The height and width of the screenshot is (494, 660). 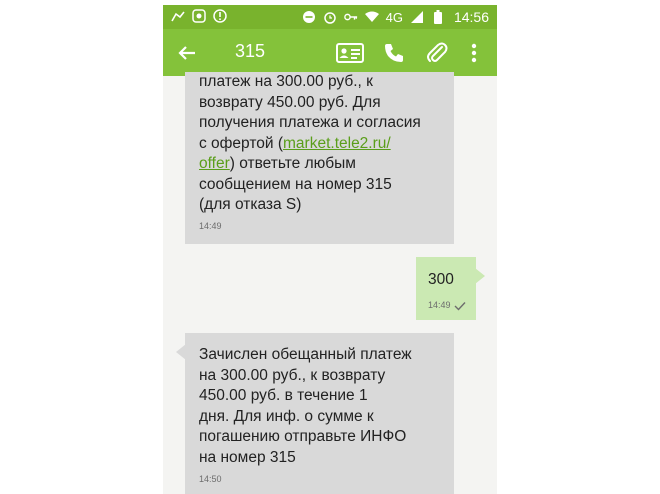 What do you see at coordinates (250, 51) in the screenshot?
I see `conversation-title: 315` at bounding box center [250, 51].